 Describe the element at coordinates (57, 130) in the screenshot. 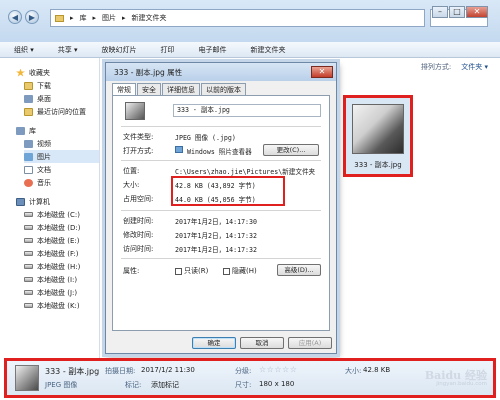

I see `sidebar-libraries: 库` at that location.